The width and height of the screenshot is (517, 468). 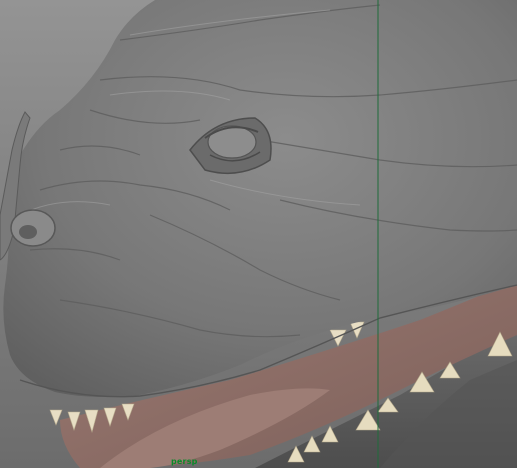 I want to click on camera-label: persp, so click(x=184, y=461).